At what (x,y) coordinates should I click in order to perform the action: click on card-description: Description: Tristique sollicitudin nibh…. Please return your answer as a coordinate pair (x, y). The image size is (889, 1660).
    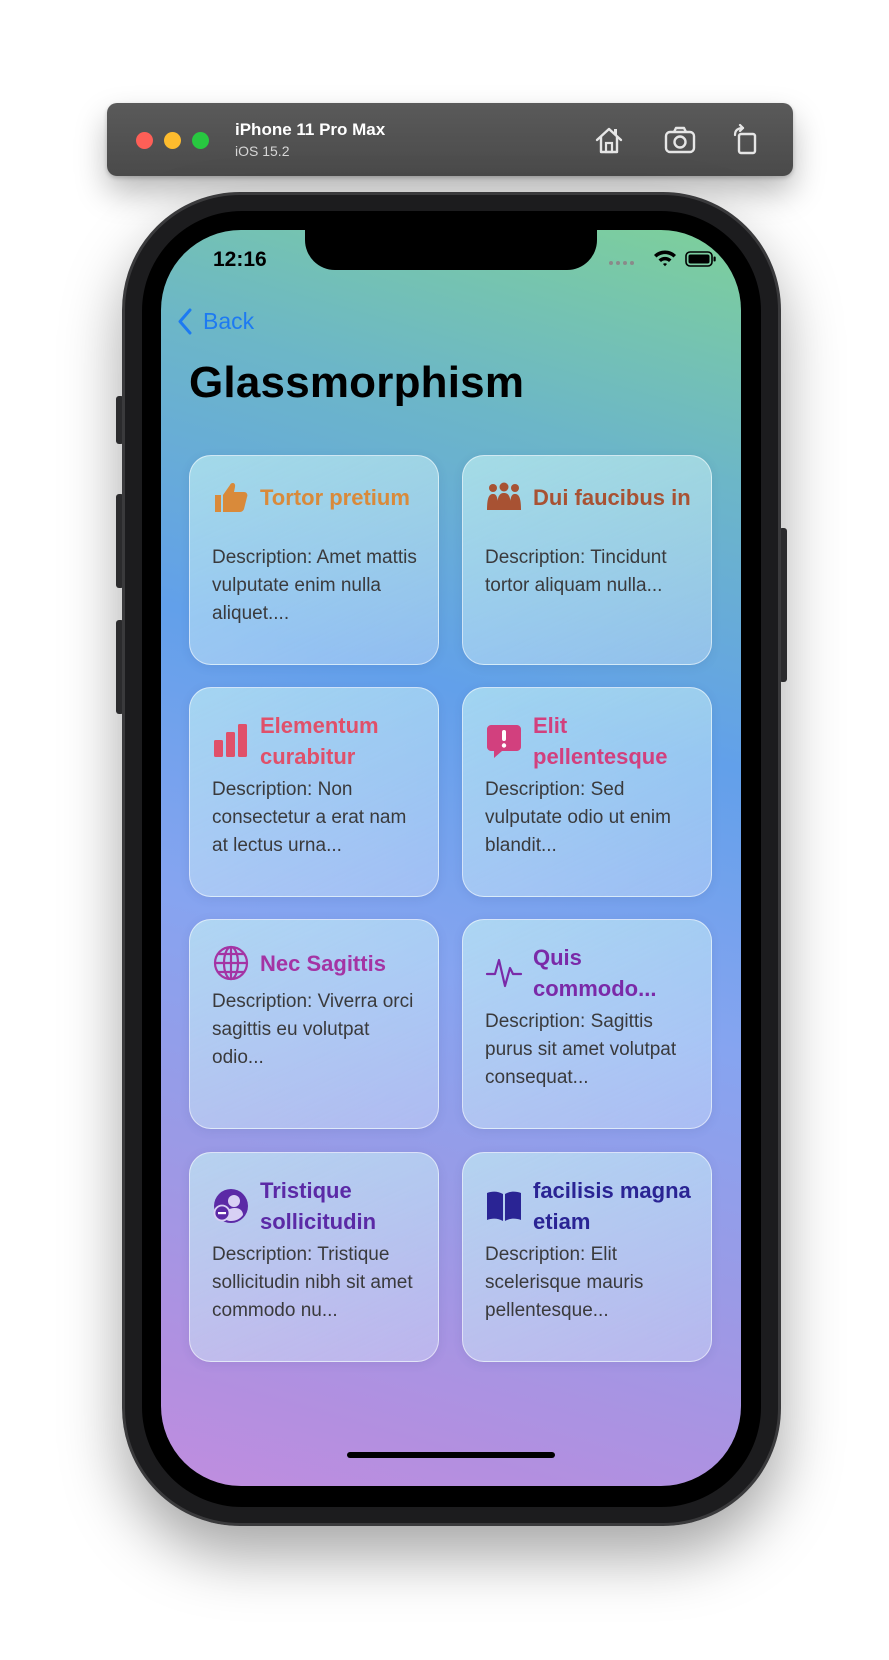
    Looking at the image, I should click on (312, 1282).